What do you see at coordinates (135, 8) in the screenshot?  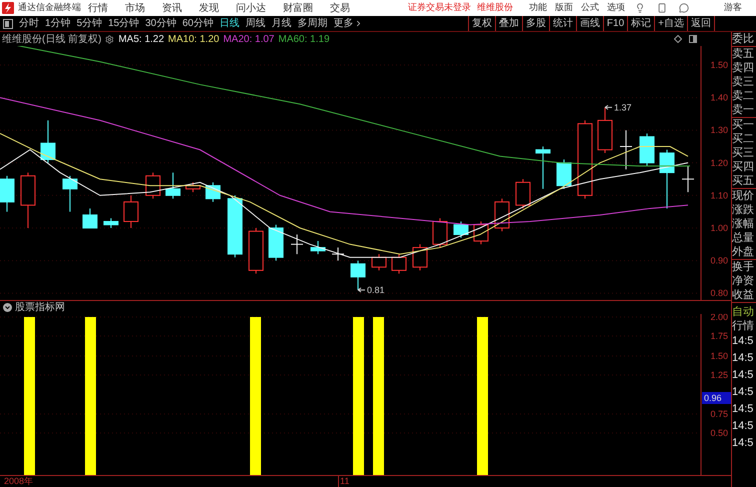 I see `menu-item: 市场` at bounding box center [135, 8].